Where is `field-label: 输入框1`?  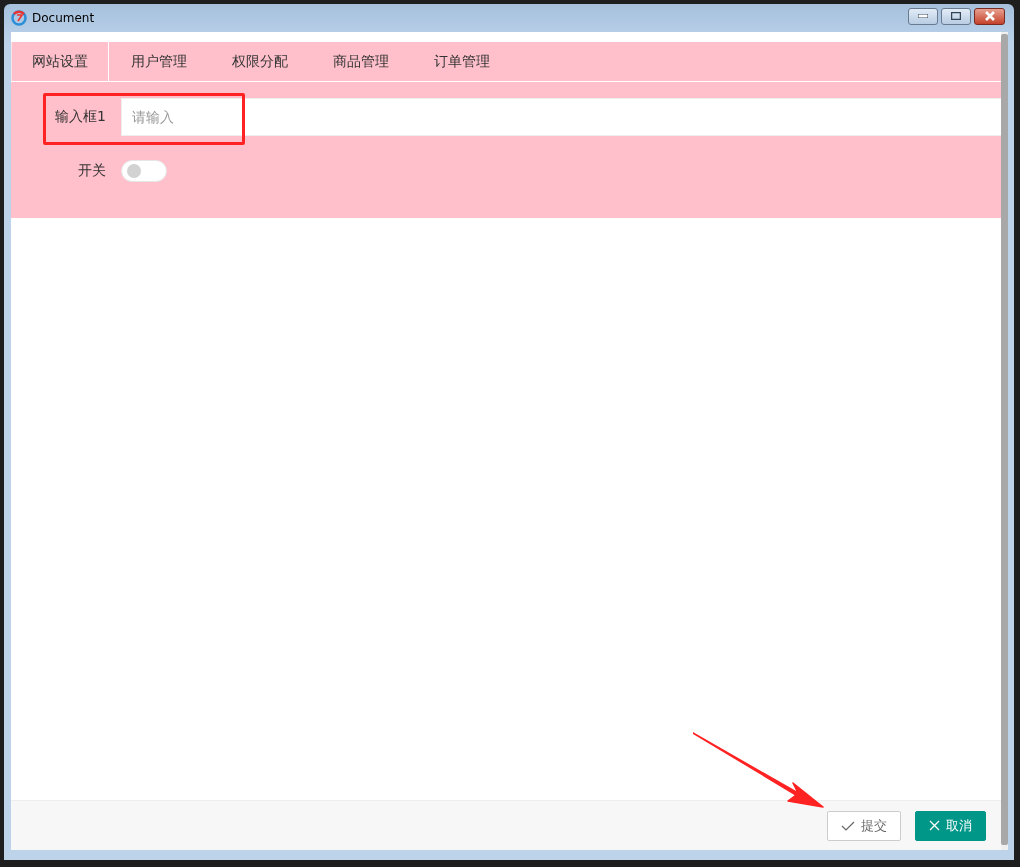 field-label: 输入框1 is located at coordinates (80, 117).